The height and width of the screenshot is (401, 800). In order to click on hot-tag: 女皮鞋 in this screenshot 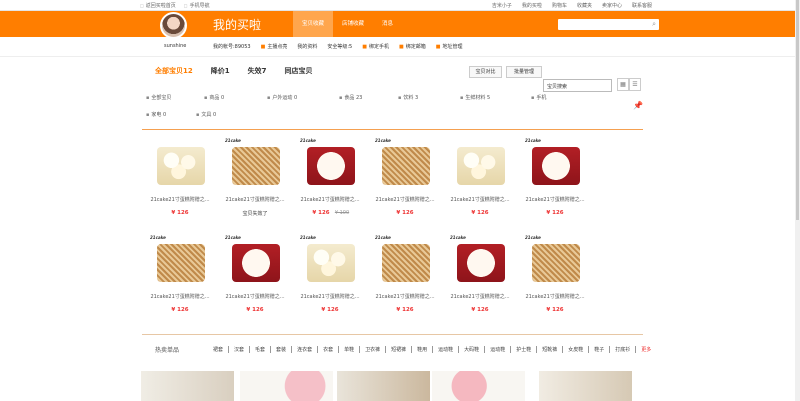, I will do `click(576, 349)`.